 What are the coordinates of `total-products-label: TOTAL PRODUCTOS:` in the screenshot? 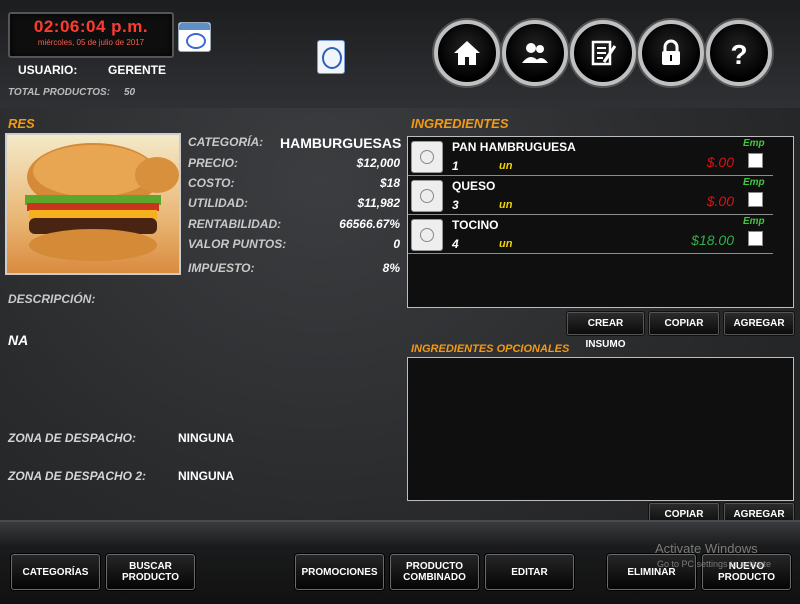 It's located at (59, 92).